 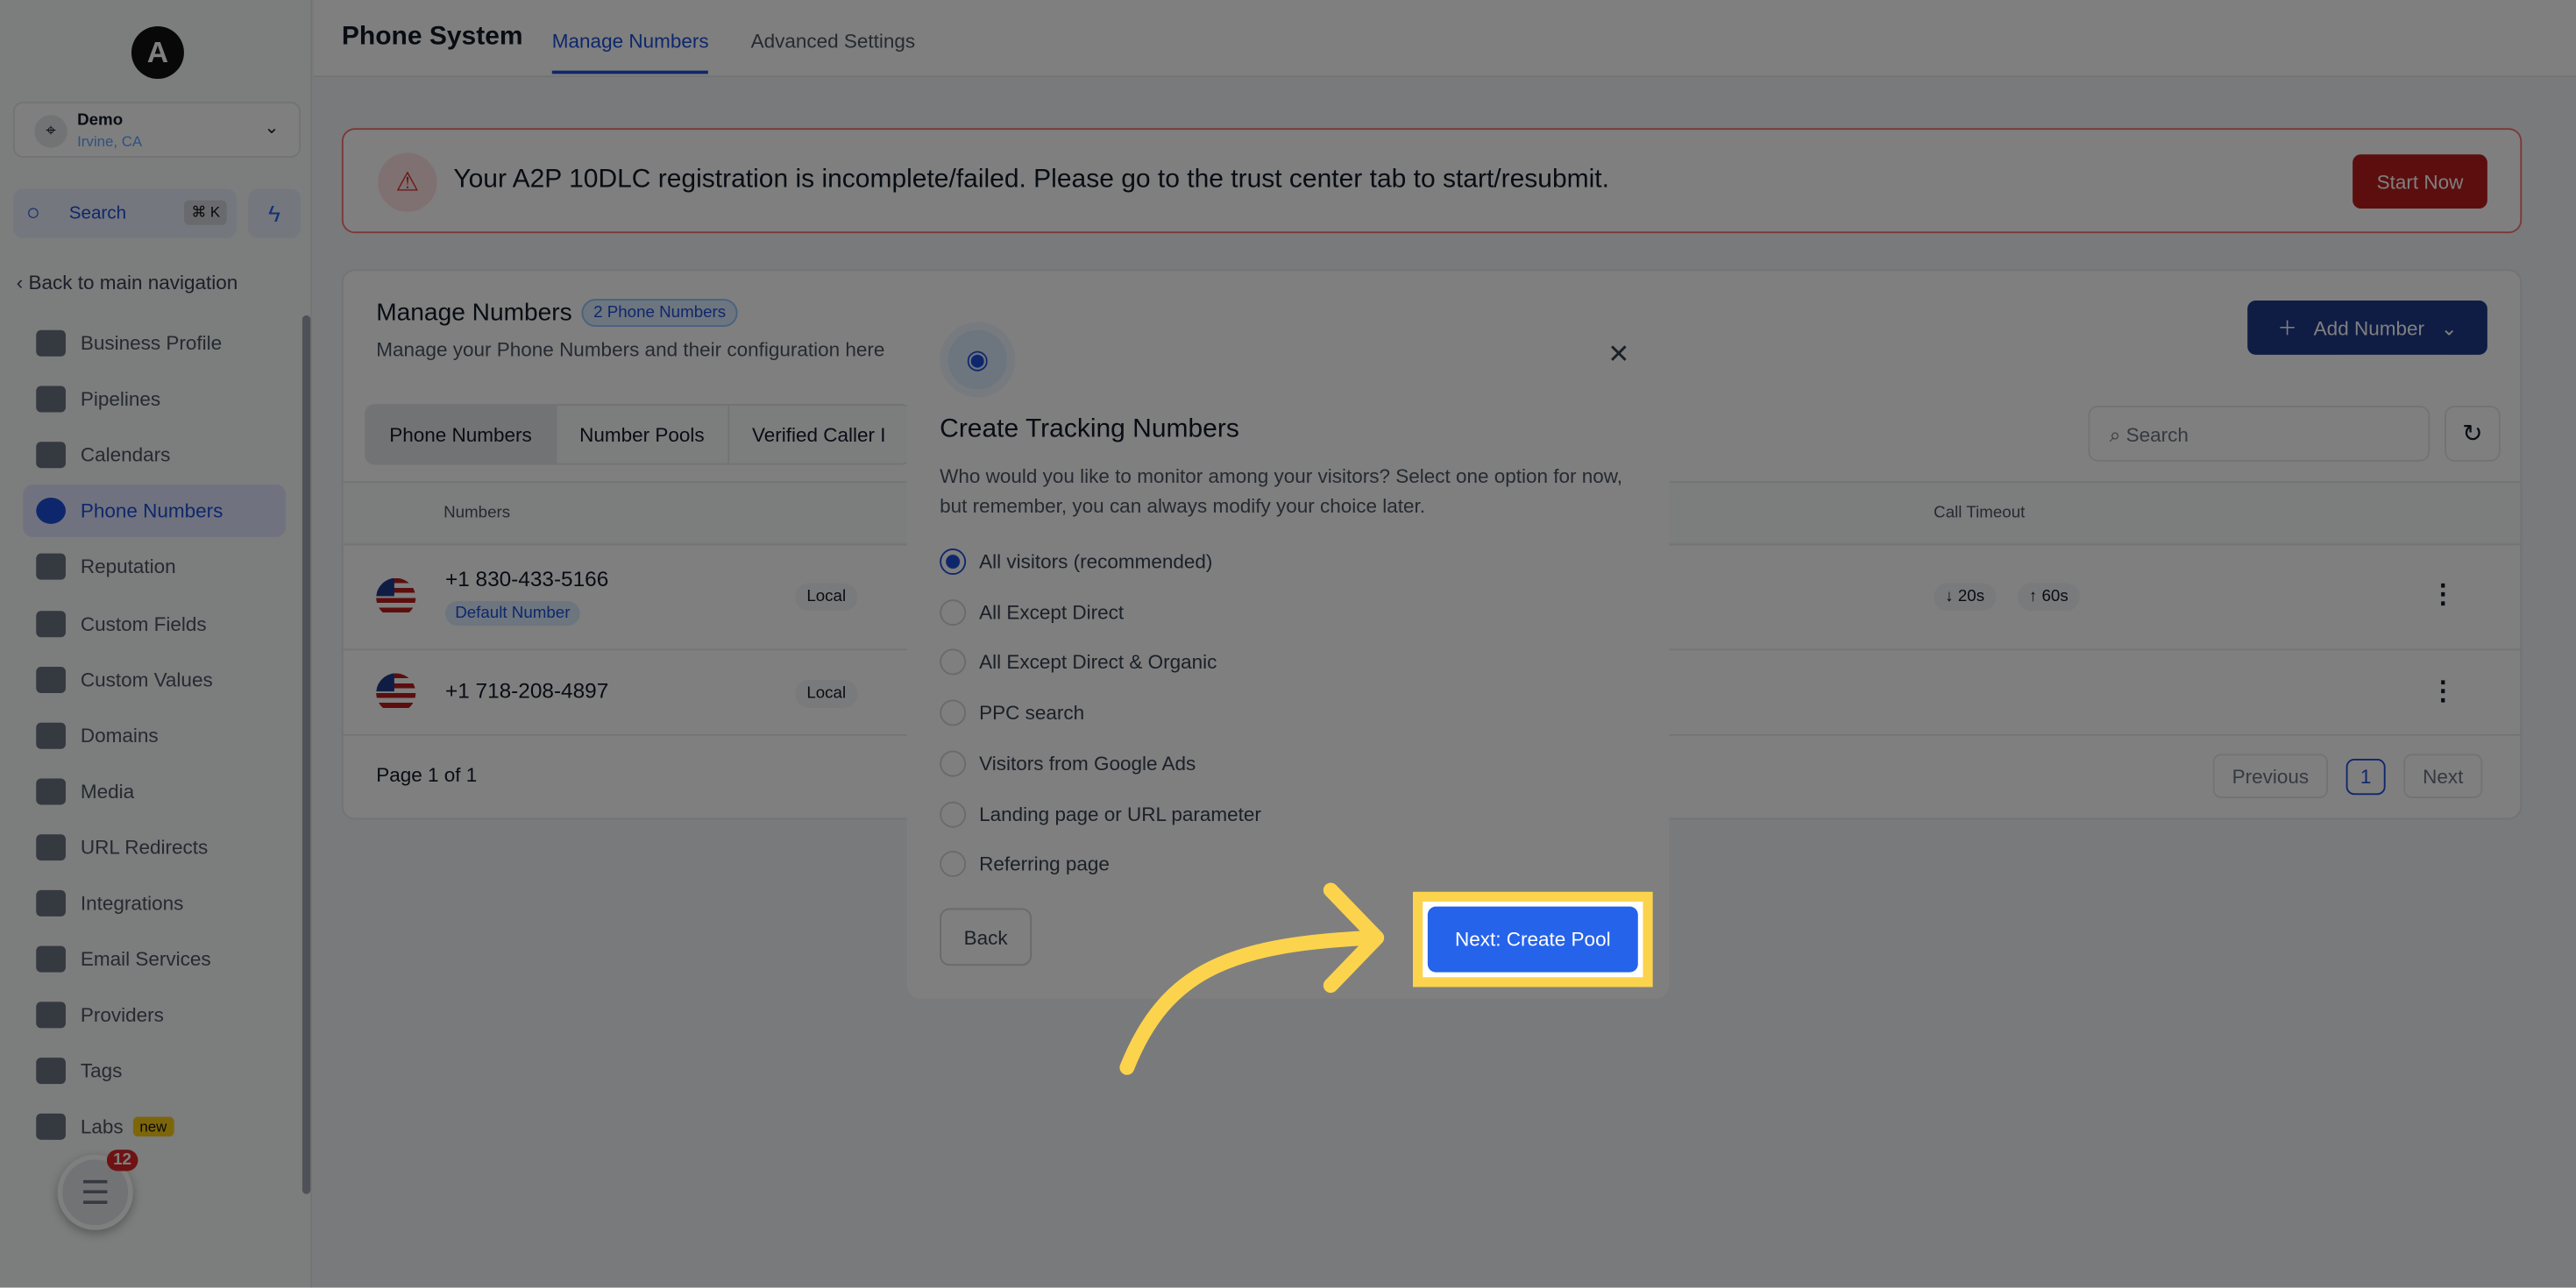 I want to click on highlight-box: Next: Create Pool, so click(x=1532, y=939).